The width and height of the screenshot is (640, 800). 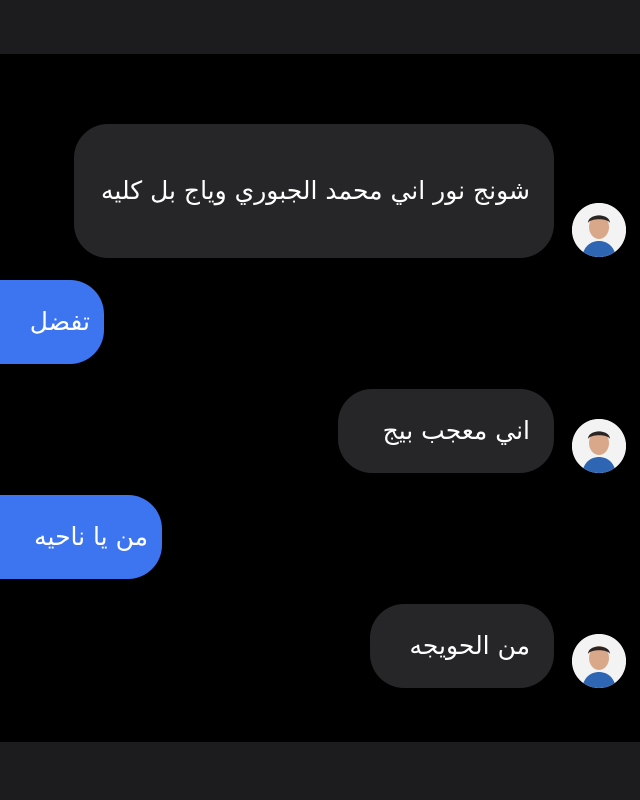 I want to click on incoming-message-bubble: اني معجب بيج, so click(x=446, y=431).